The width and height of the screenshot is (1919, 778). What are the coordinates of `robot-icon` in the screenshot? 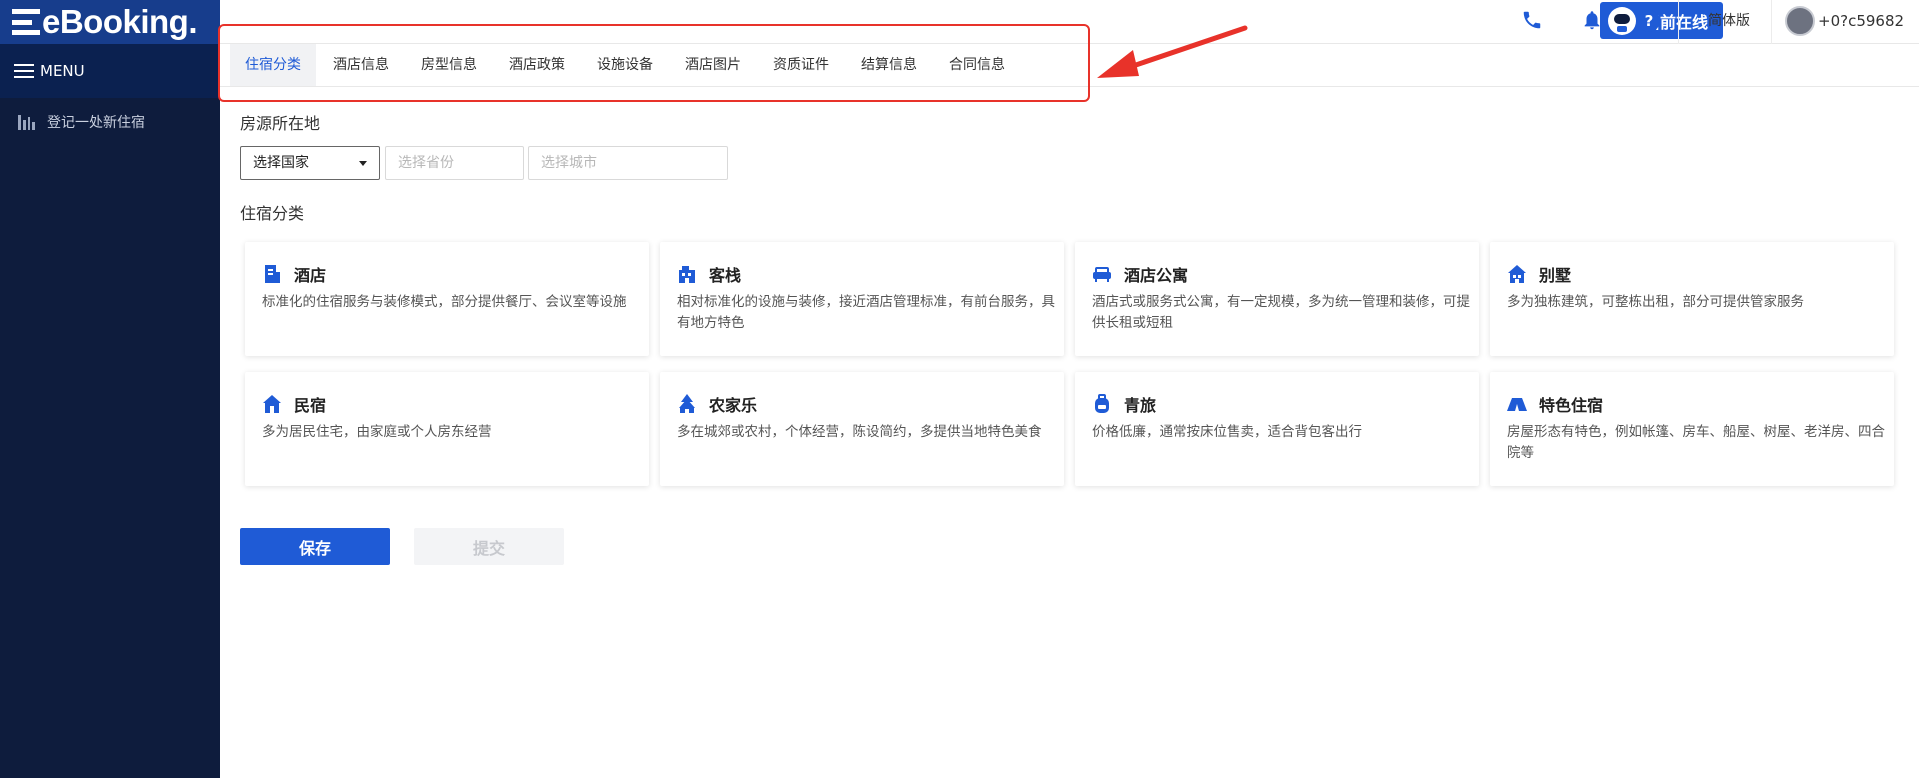 It's located at (1622, 20).